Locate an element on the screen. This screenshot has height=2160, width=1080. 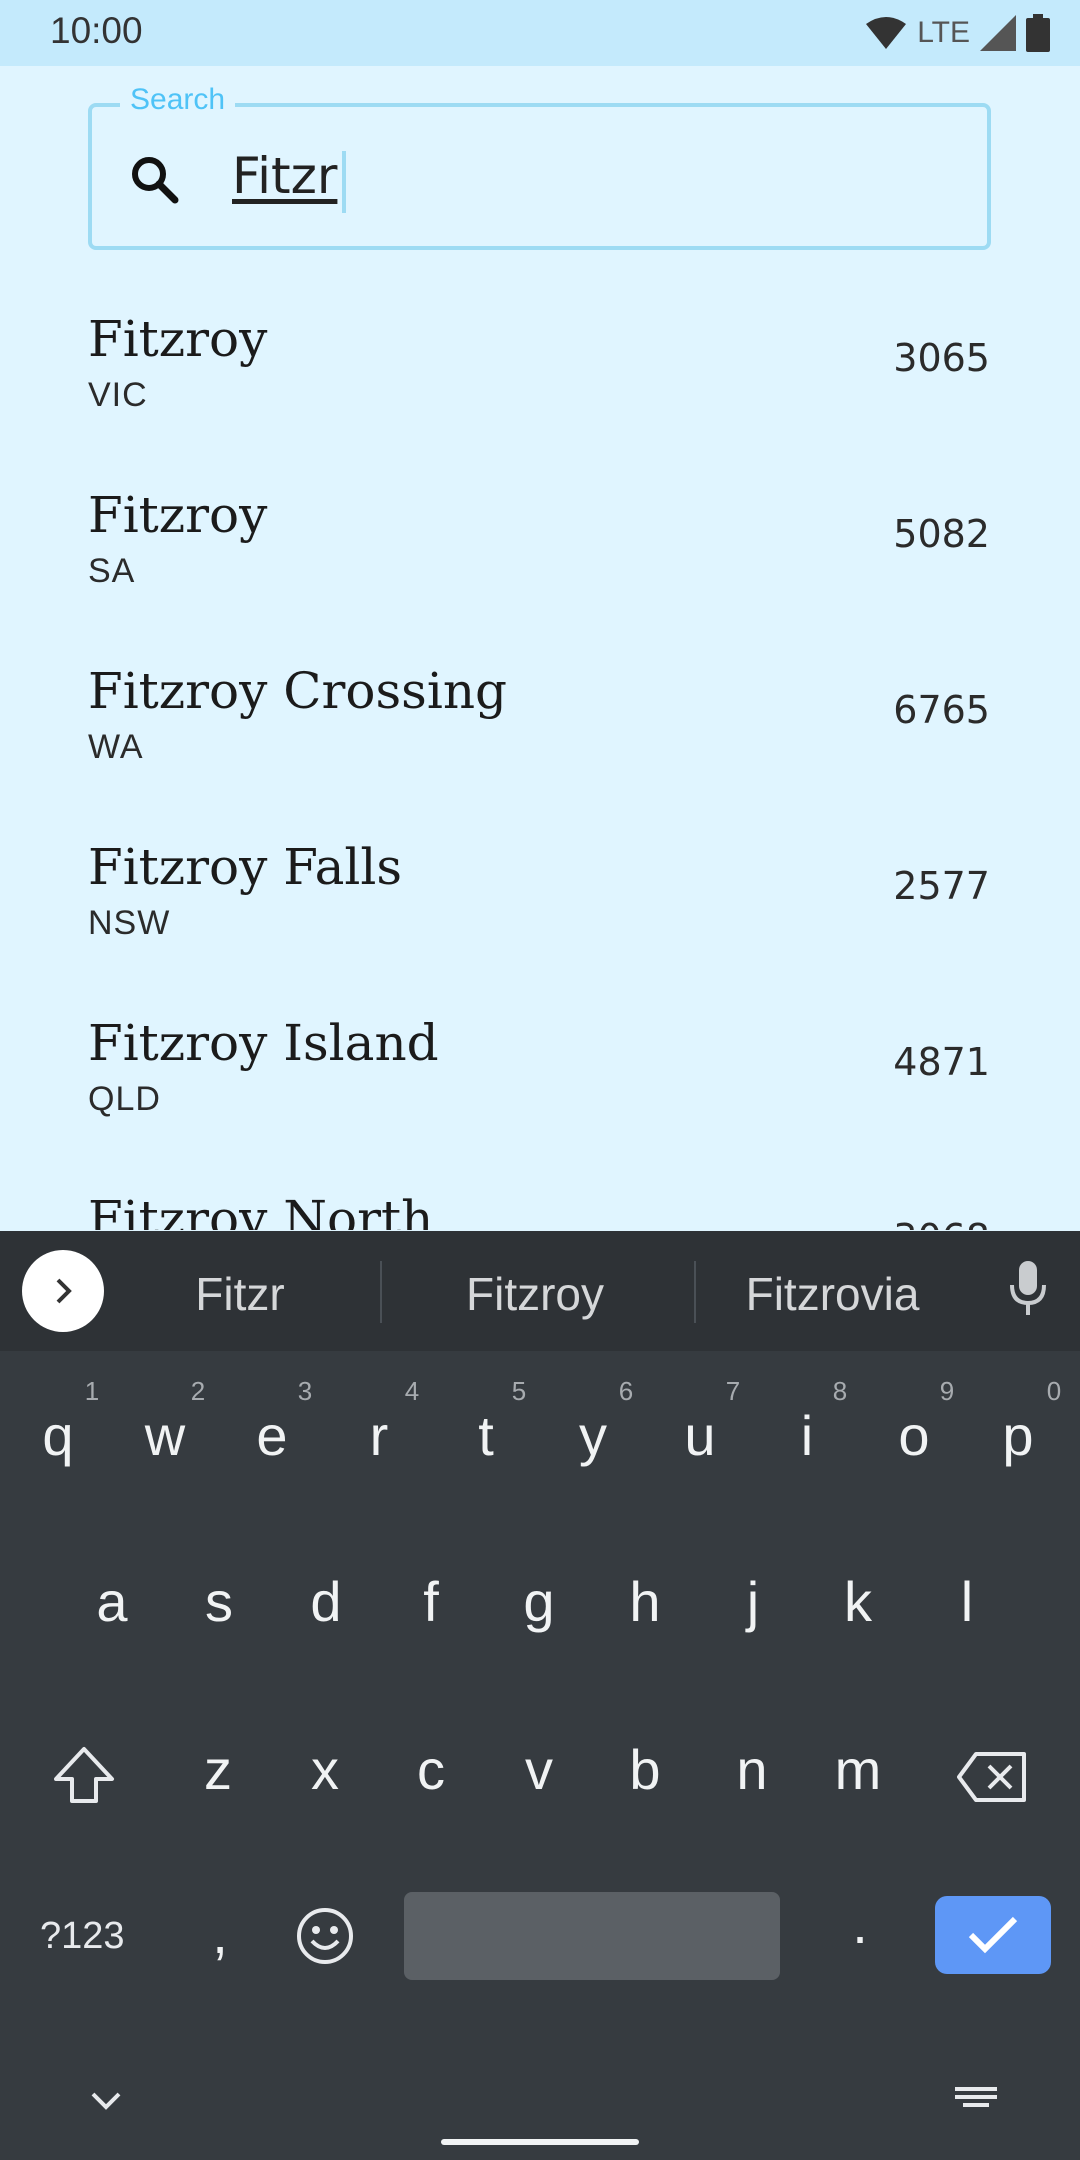
key-e: e is located at coordinates (272, 1435).